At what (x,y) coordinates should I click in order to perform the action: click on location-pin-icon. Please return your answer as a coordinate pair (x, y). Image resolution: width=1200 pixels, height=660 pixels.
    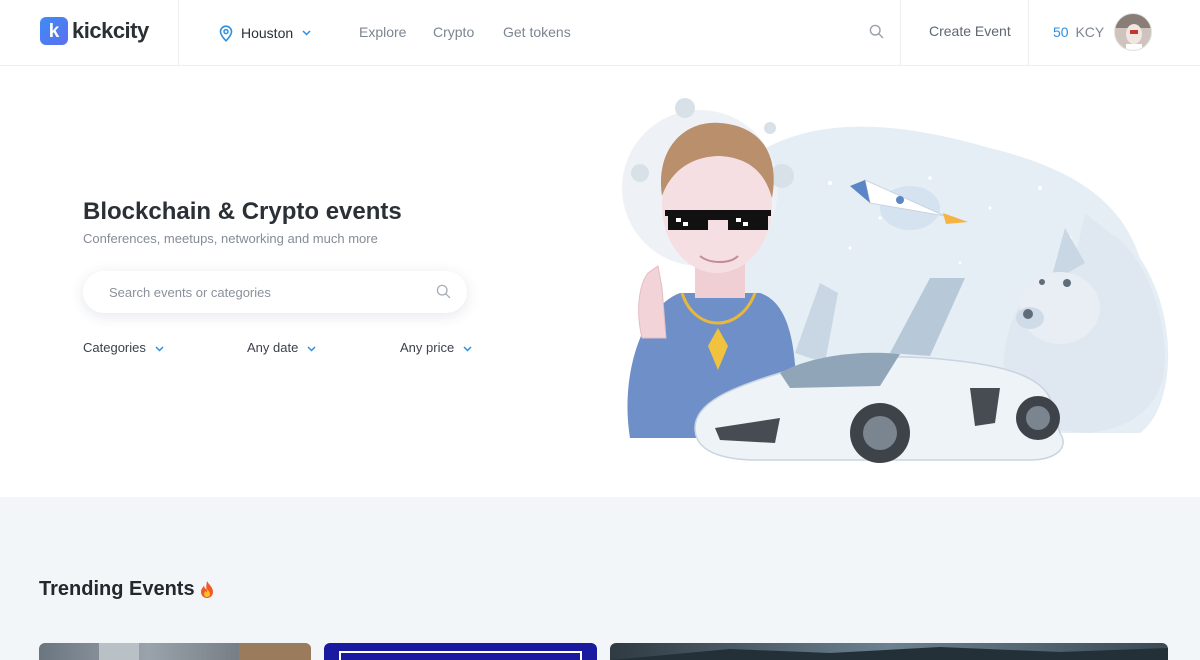
    Looking at the image, I should click on (226, 33).